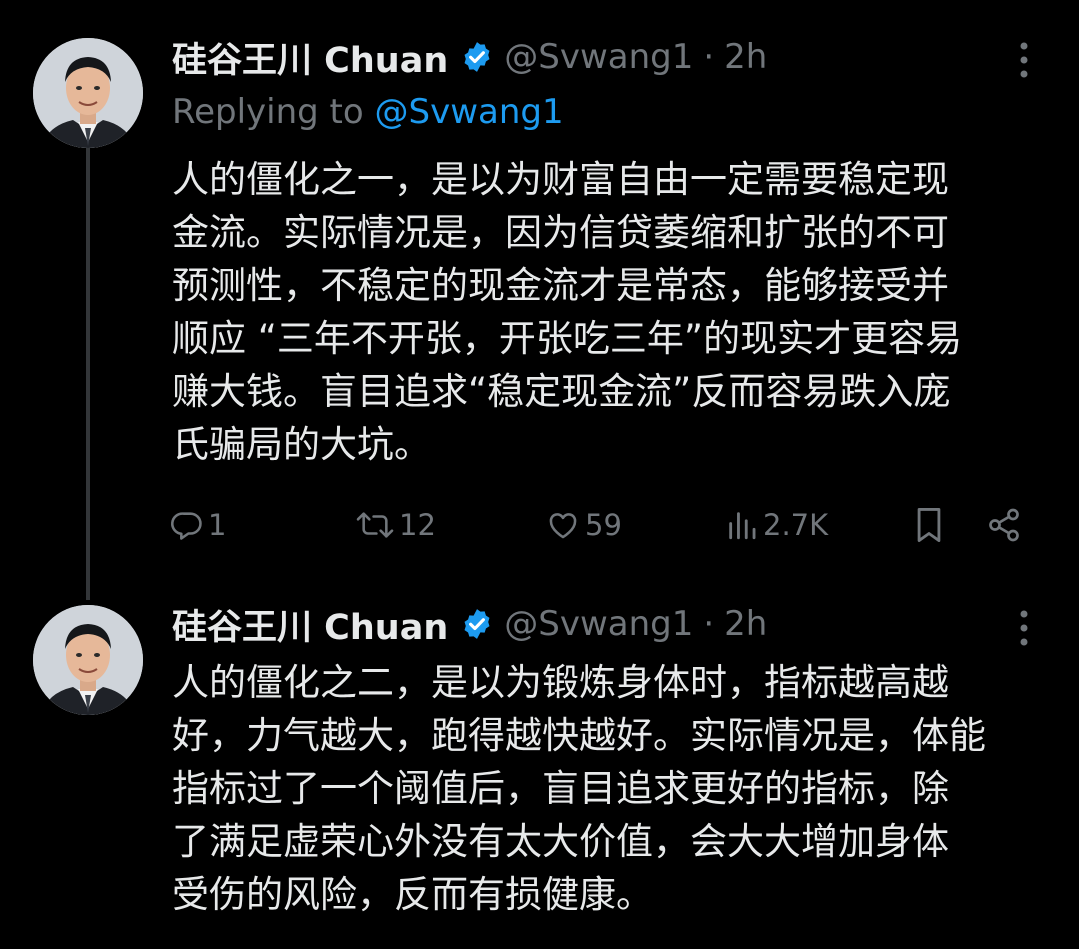  I want to click on thread-connector, so click(88, 374).